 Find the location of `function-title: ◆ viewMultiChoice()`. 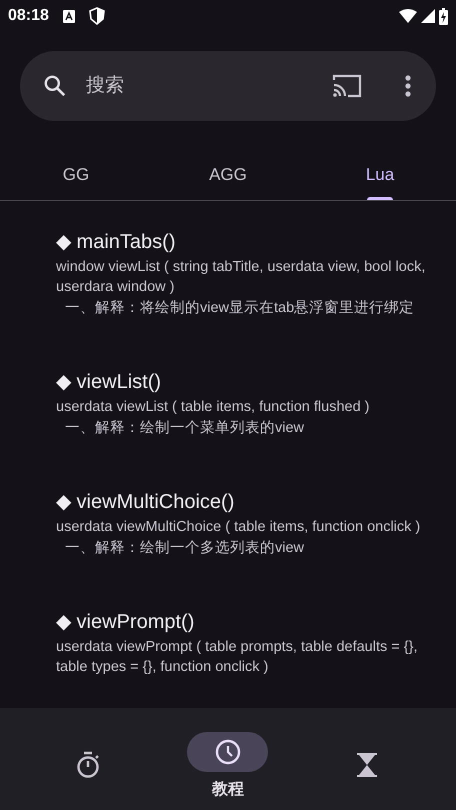

function-title: ◆ viewMultiChoice() is located at coordinates (146, 502).